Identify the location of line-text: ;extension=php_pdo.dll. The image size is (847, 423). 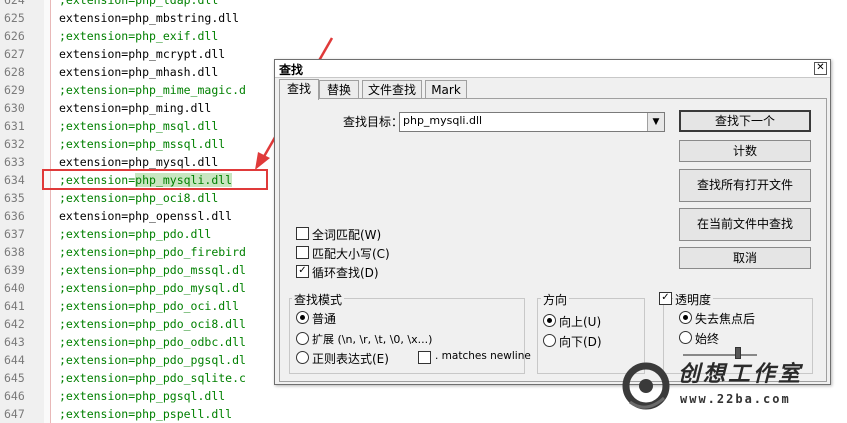
(135, 234).